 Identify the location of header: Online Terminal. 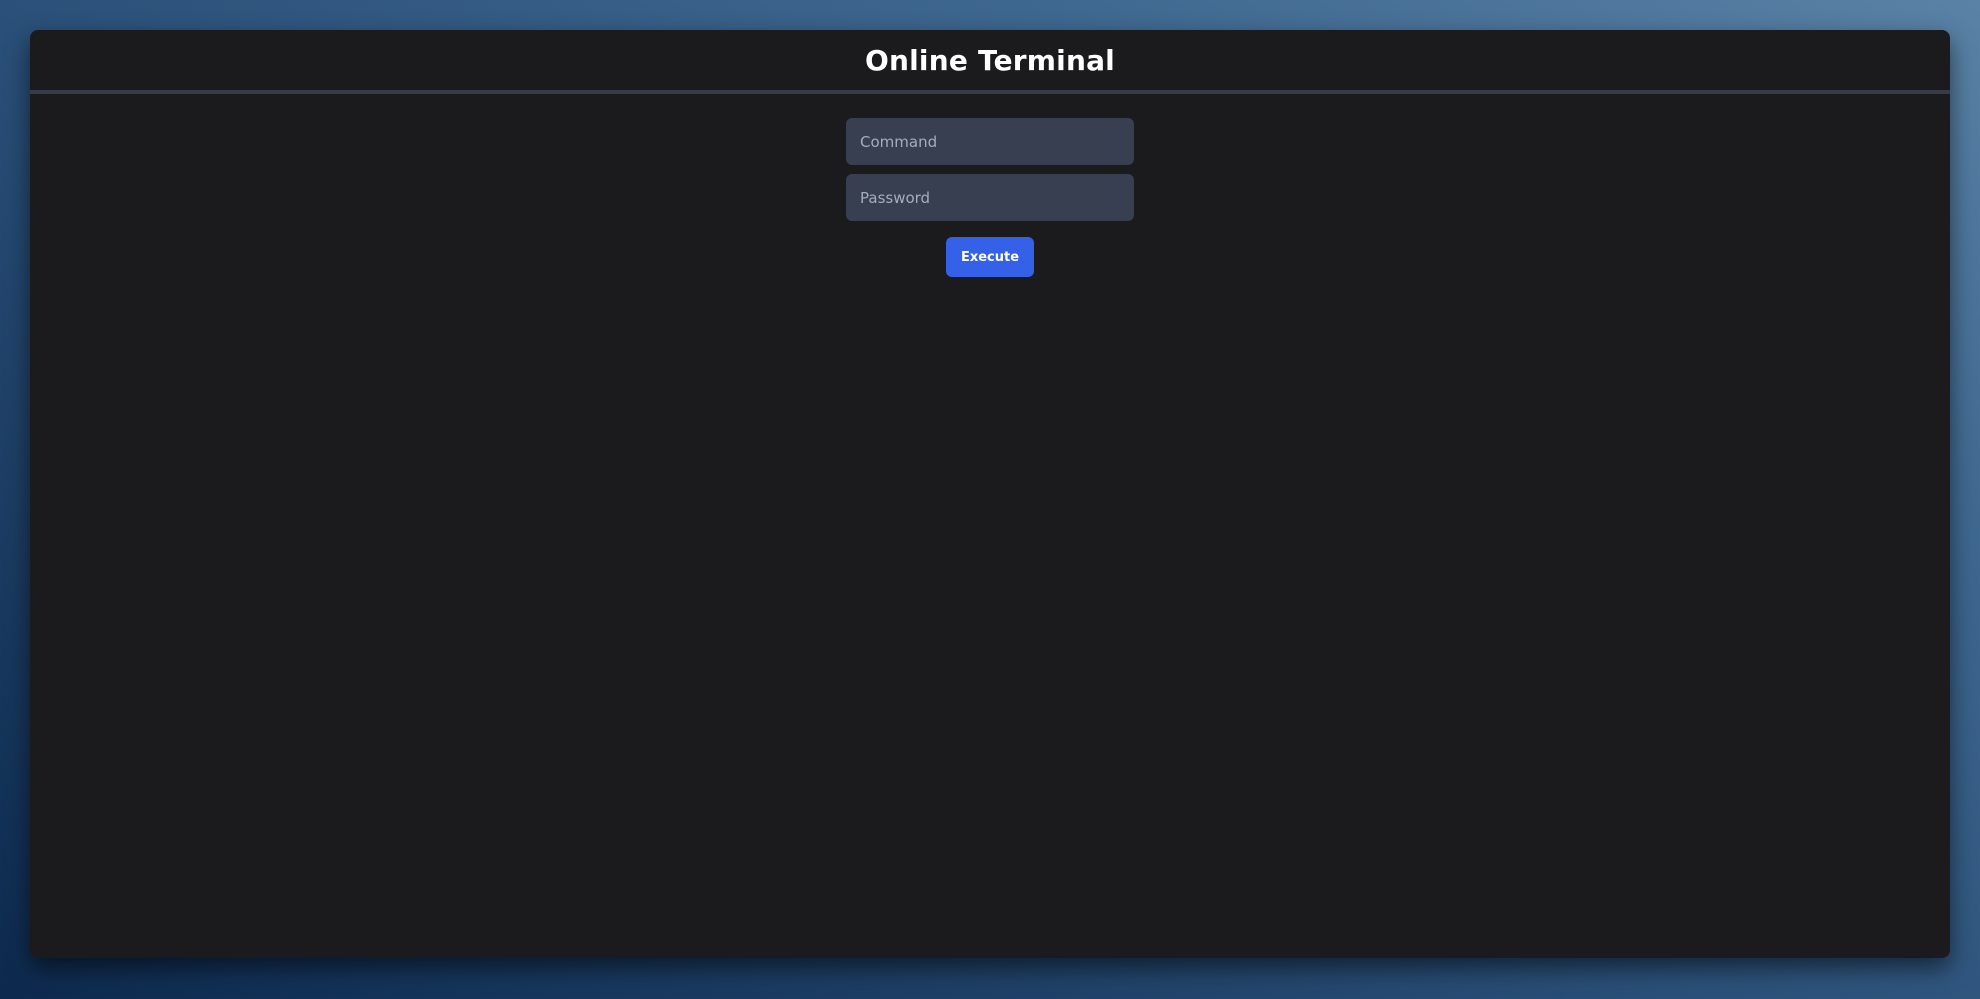
(990, 62).